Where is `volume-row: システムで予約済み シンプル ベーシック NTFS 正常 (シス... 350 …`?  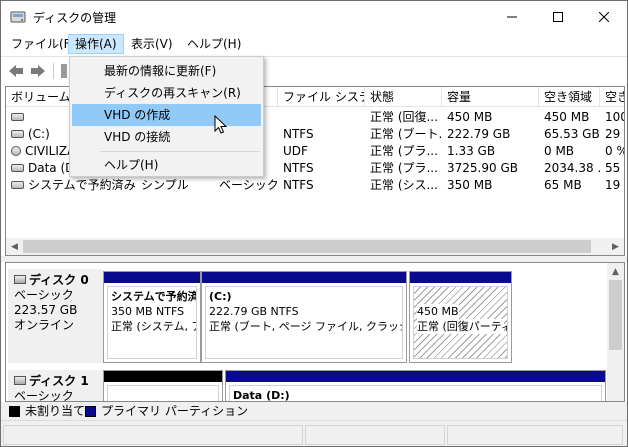 volume-row: システムで予約済み シンプル ベーシック NTFS 正常 (シス... 350 … is located at coordinates (315, 185).